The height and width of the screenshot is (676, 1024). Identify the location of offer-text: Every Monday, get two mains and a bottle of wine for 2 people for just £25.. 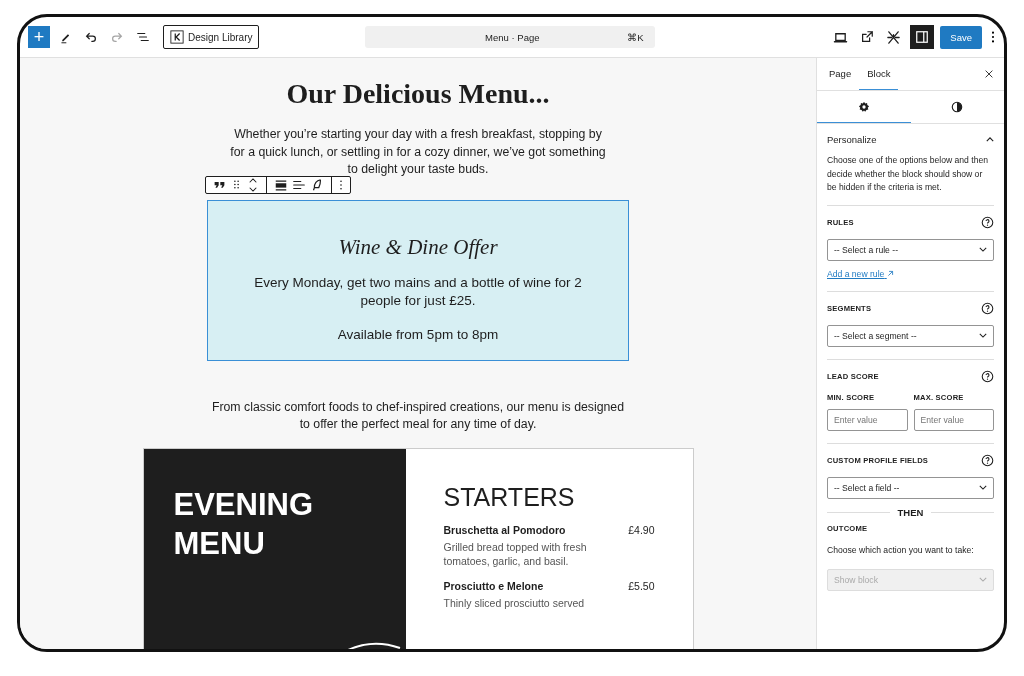
(418, 291).